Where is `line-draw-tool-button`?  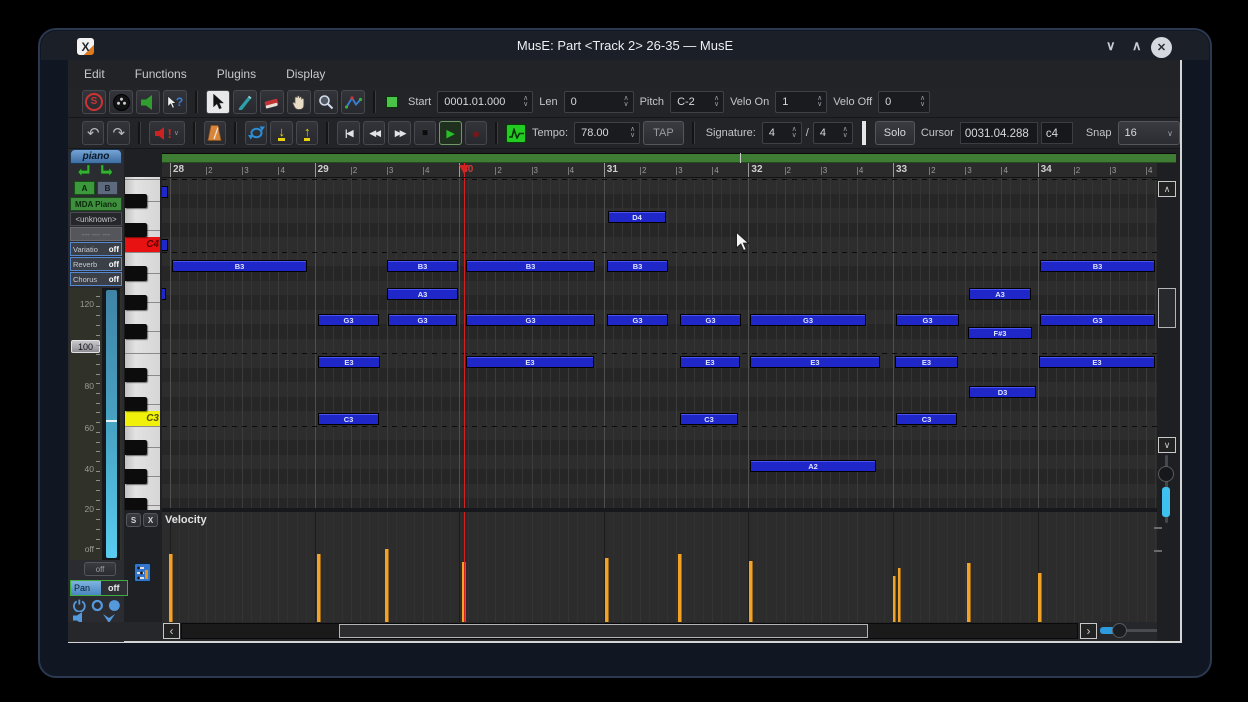 line-draw-tool-button is located at coordinates (353, 102).